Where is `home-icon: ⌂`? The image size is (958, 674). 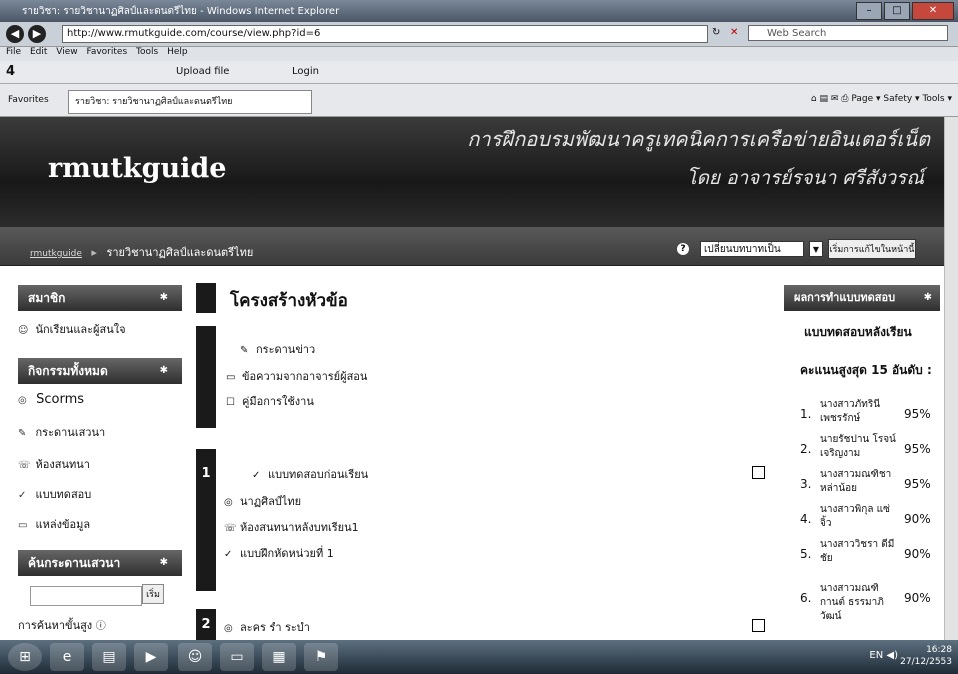 home-icon: ⌂ is located at coordinates (814, 99).